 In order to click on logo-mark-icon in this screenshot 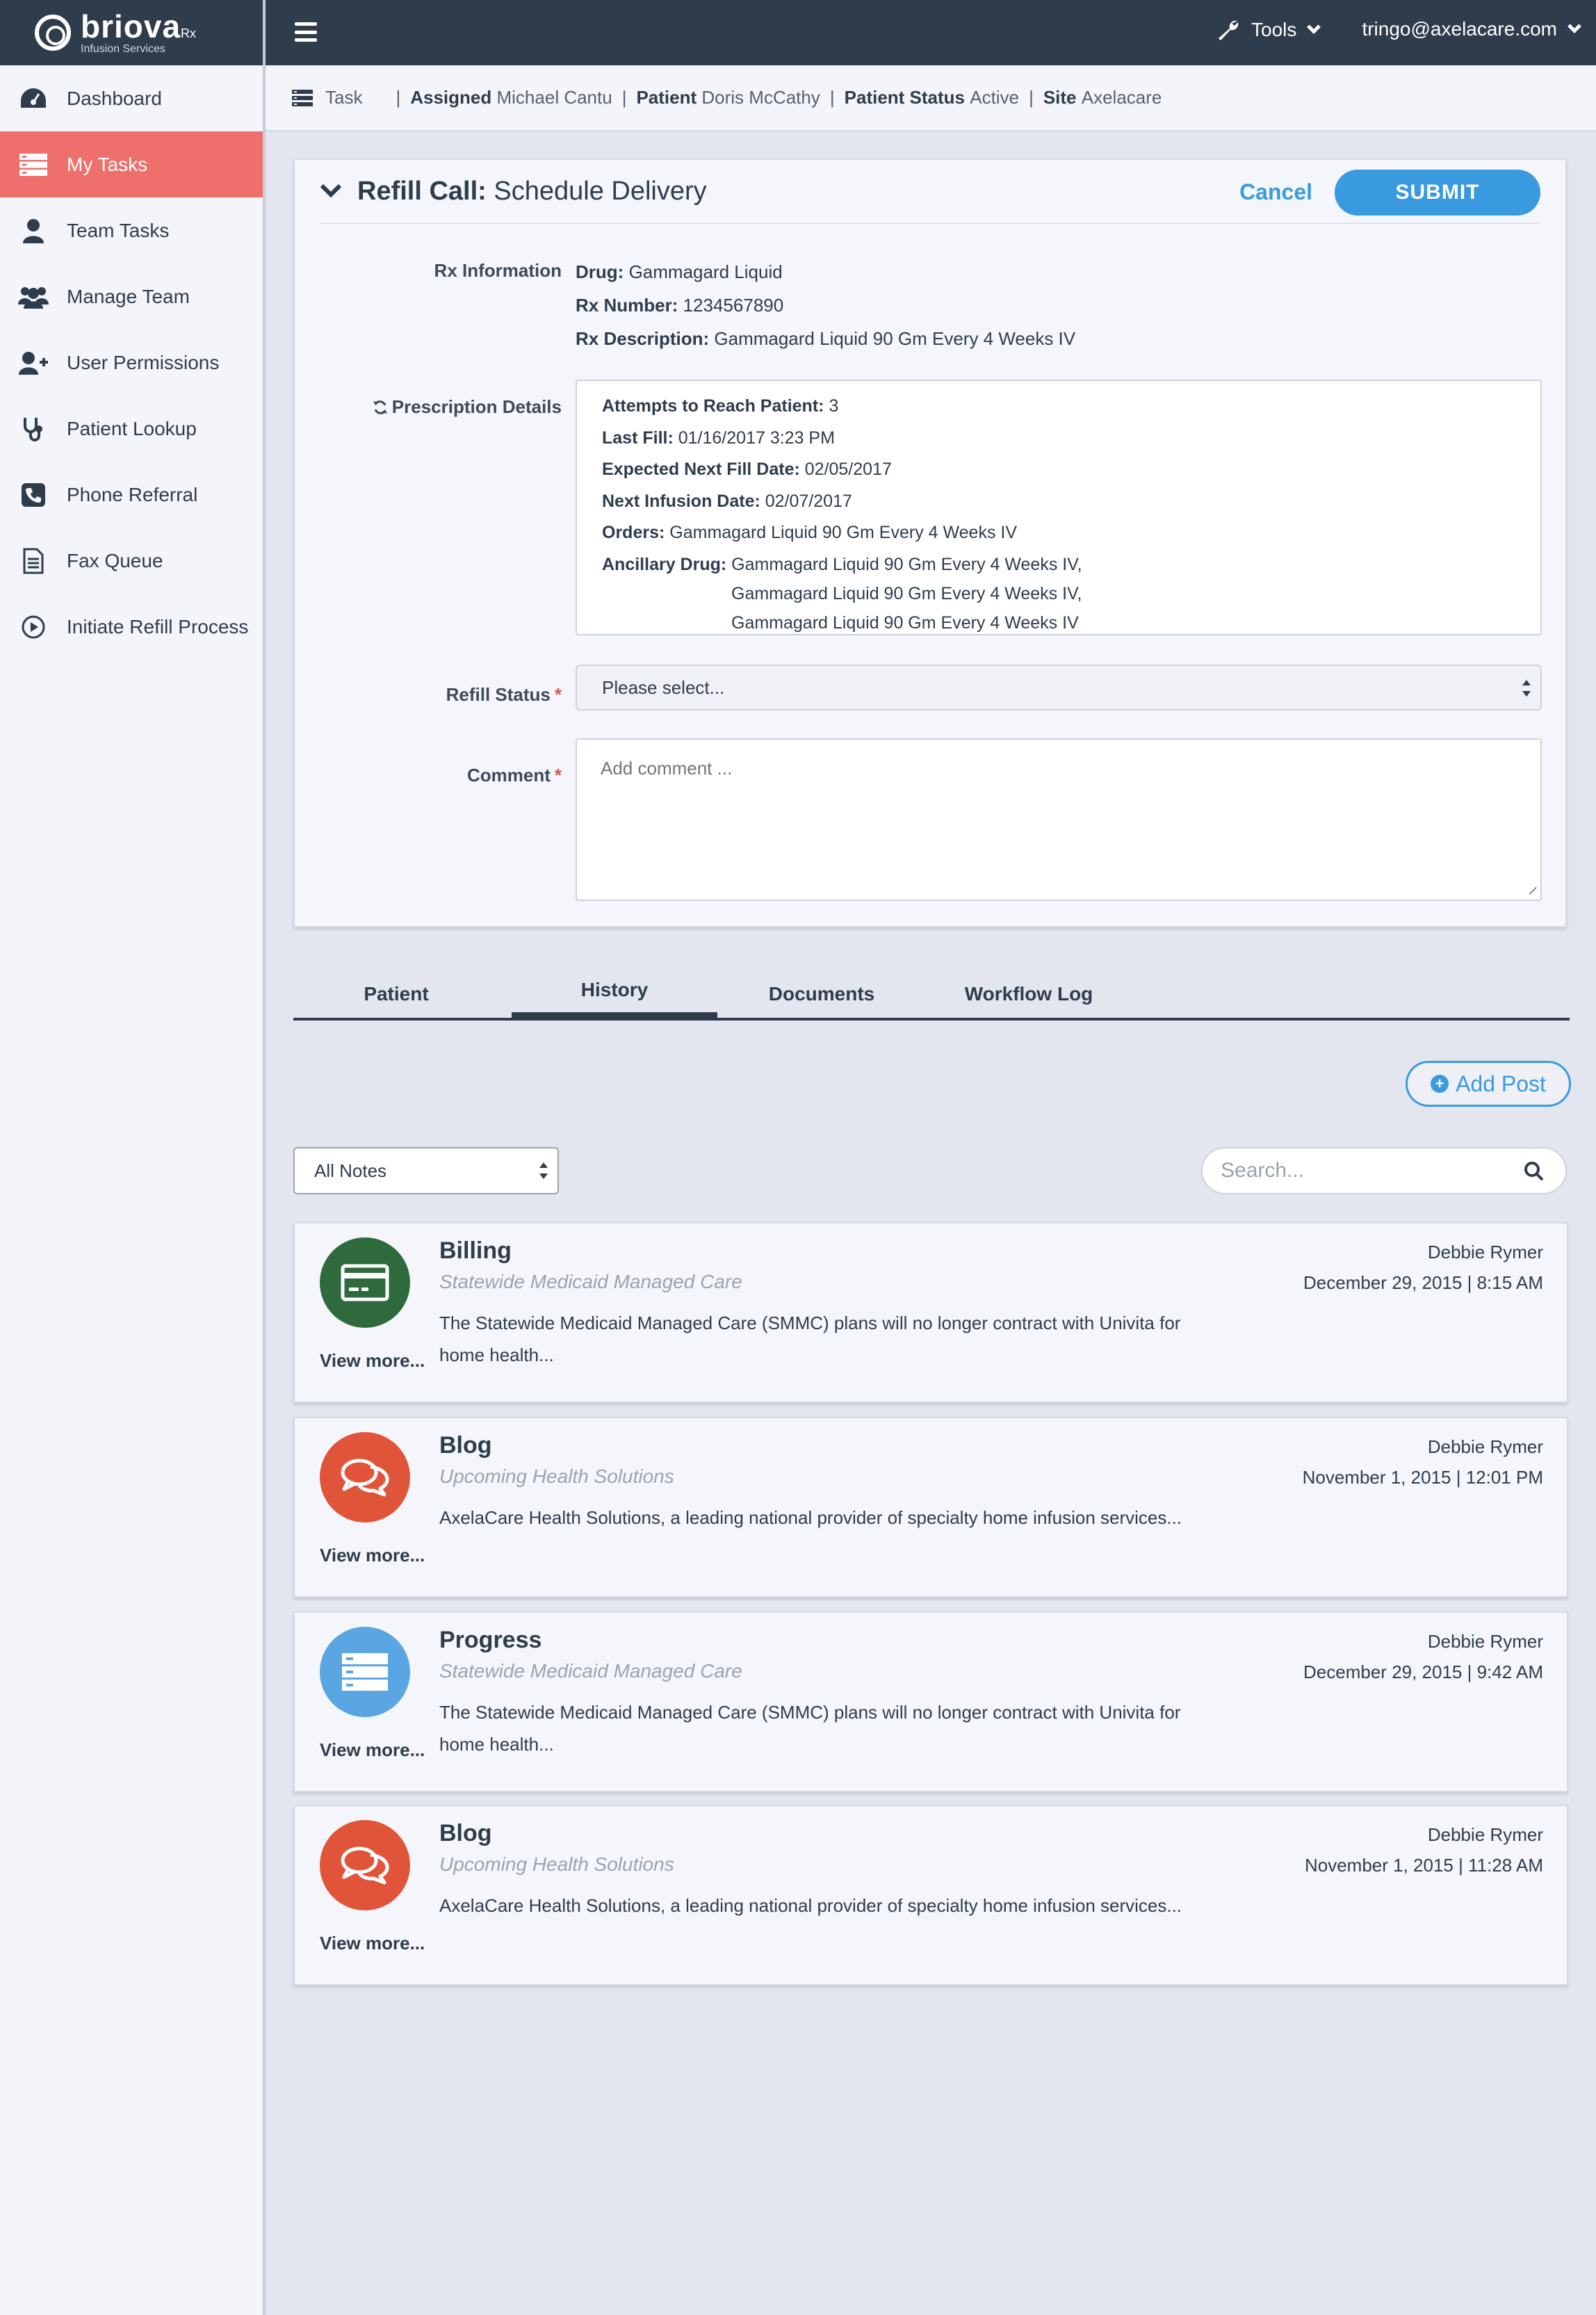, I will do `click(53, 33)`.